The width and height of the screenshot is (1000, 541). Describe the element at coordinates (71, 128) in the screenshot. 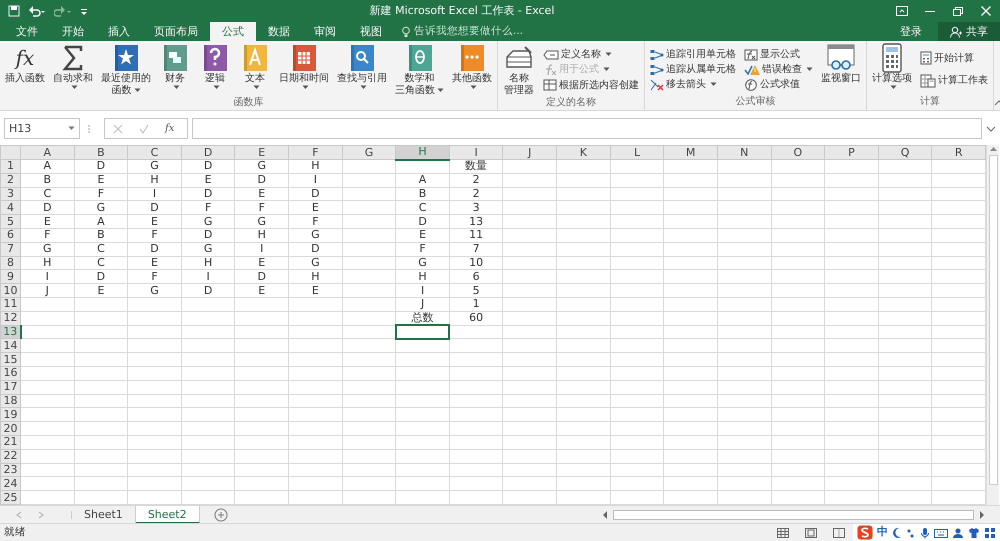

I see `caret-icon` at that location.